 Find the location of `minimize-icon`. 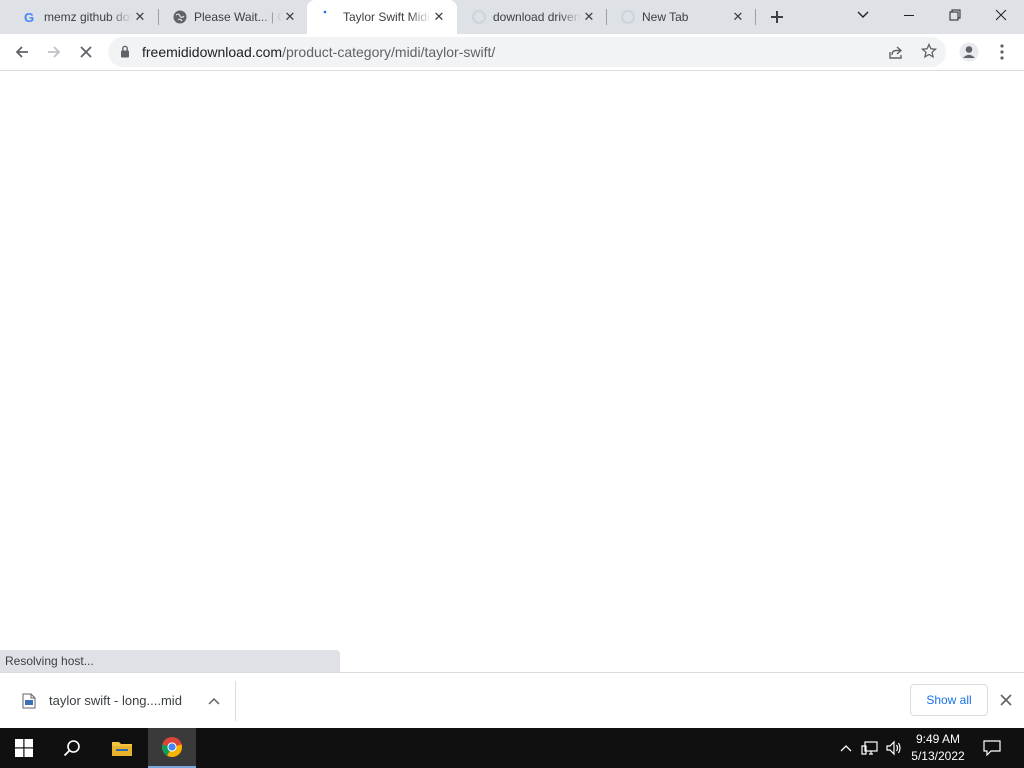

minimize-icon is located at coordinates (909, 15).